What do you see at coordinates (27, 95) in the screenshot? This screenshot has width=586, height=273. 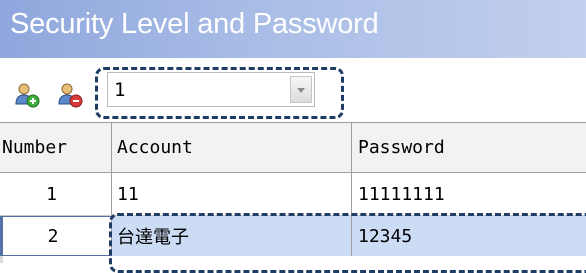 I see `add-user-icon` at bounding box center [27, 95].